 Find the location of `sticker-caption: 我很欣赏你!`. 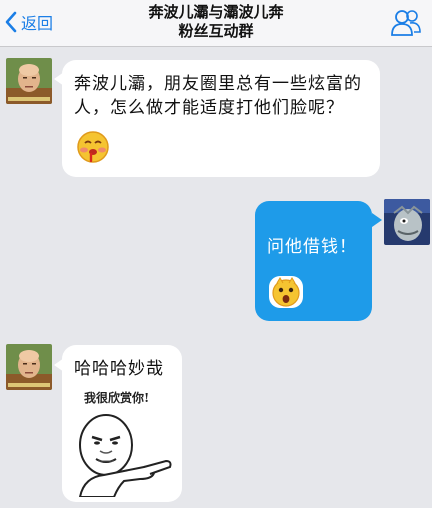

sticker-caption: 我很欣赏你! is located at coordinates (117, 398).